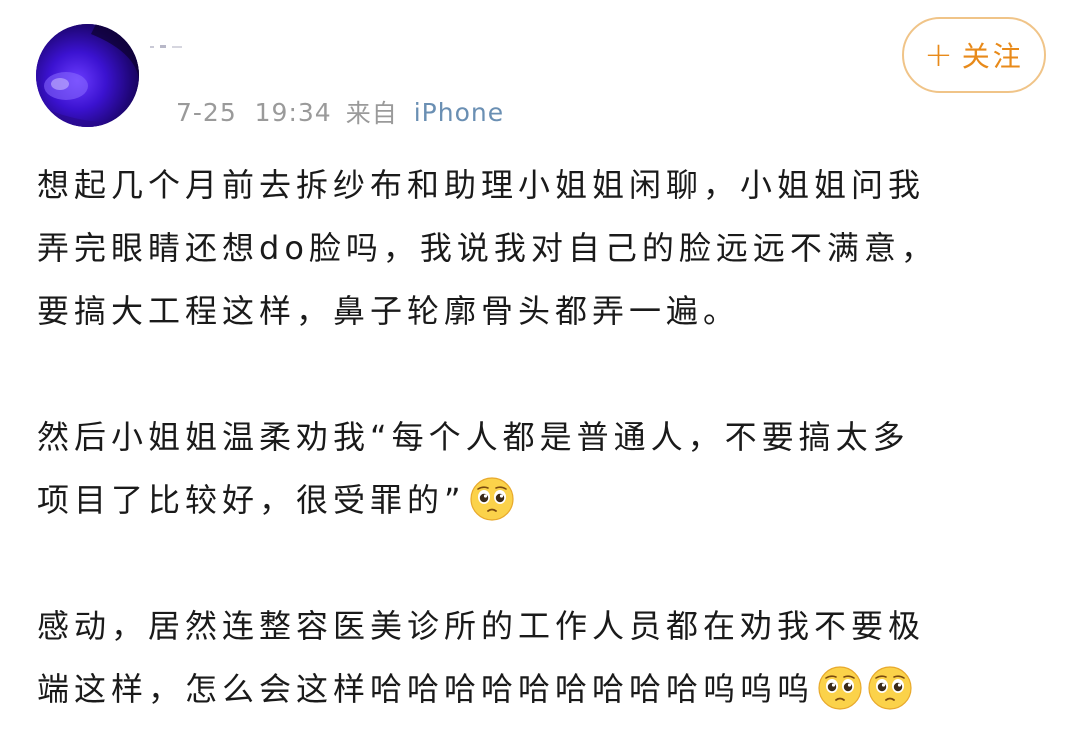  What do you see at coordinates (371, 113) in the screenshot?
I see `post-source-prefix: 来自` at bounding box center [371, 113].